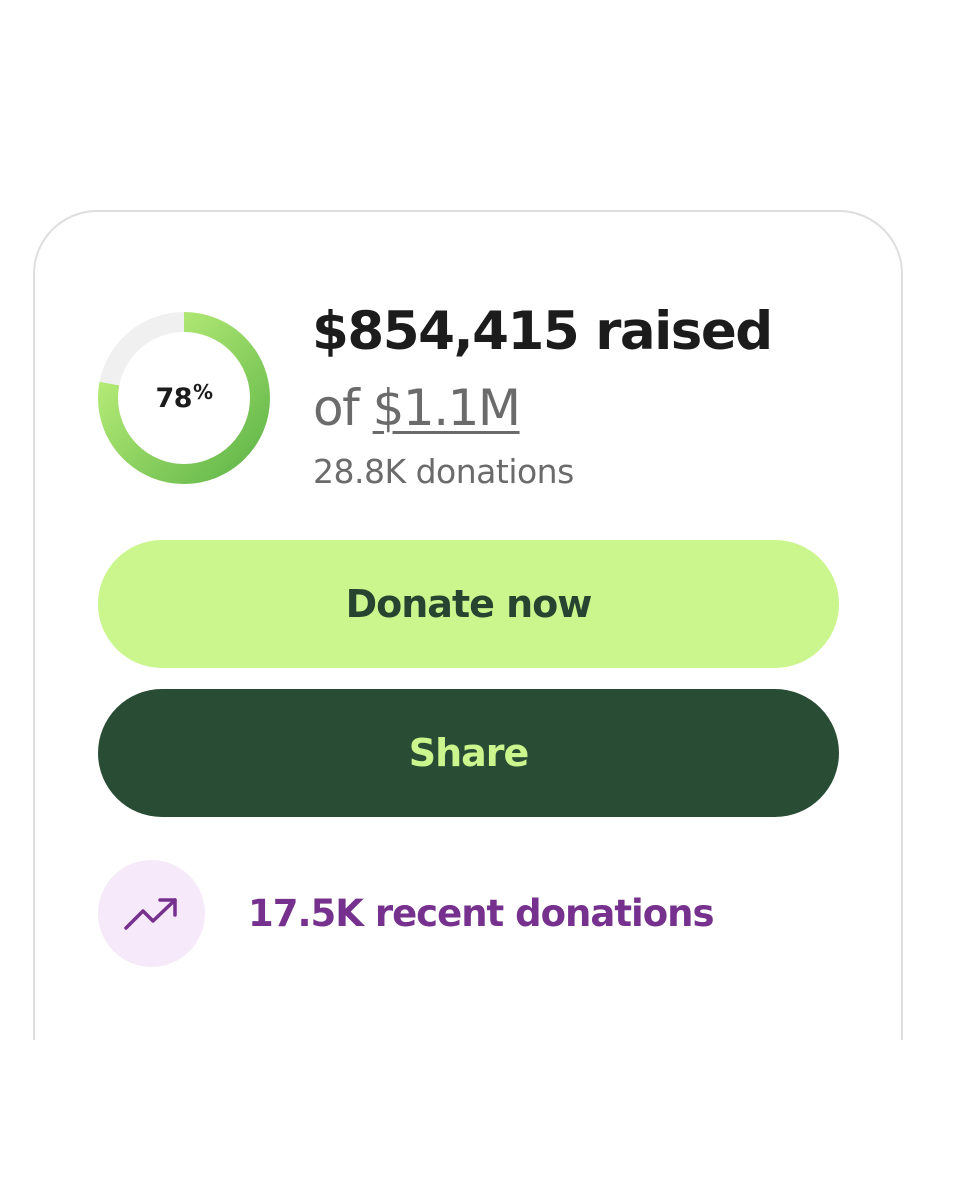 The image size is (960, 1200). I want to click on donate-now-label: Donate now, so click(469, 604).